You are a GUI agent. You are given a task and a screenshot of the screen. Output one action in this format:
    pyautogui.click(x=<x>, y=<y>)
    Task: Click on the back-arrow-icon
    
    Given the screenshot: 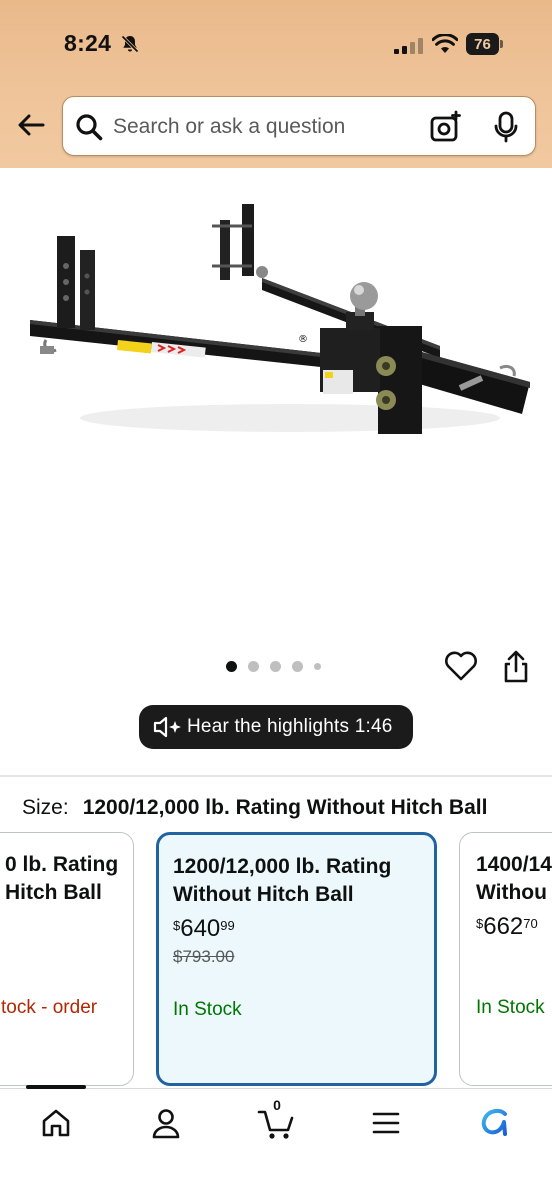 What is the action you would take?
    pyautogui.click(x=31, y=125)
    